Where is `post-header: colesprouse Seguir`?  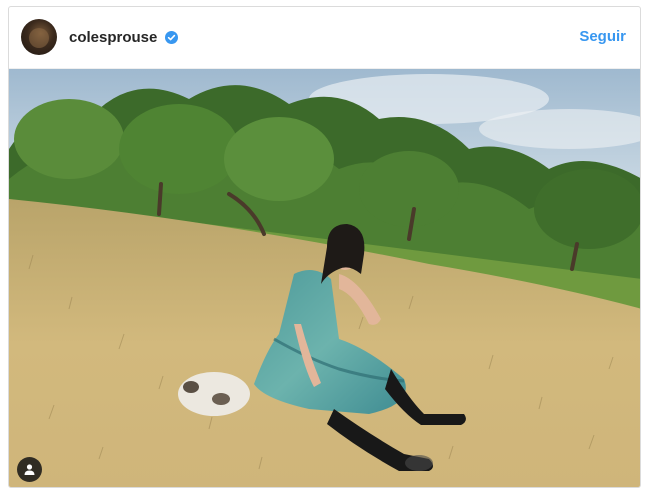 post-header: colesprouse Seguir is located at coordinates (324, 38).